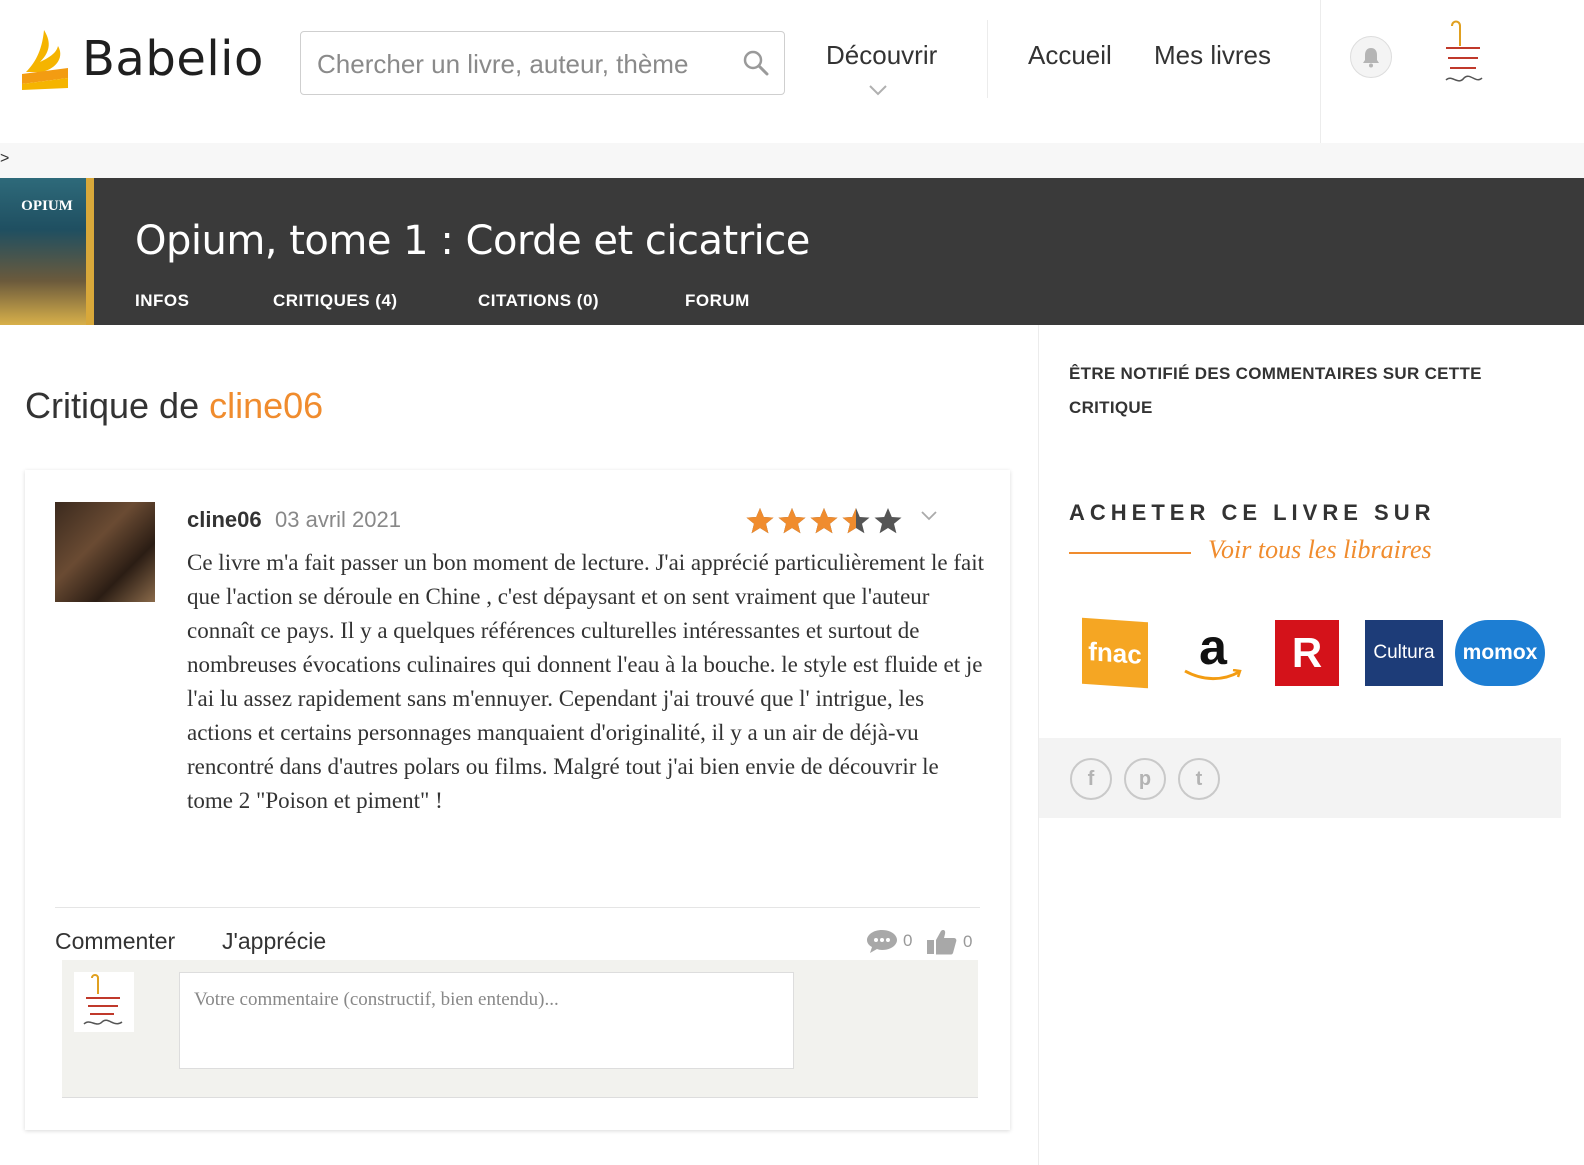  I want to click on shop-fnac: fnac, so click(1115, 653).